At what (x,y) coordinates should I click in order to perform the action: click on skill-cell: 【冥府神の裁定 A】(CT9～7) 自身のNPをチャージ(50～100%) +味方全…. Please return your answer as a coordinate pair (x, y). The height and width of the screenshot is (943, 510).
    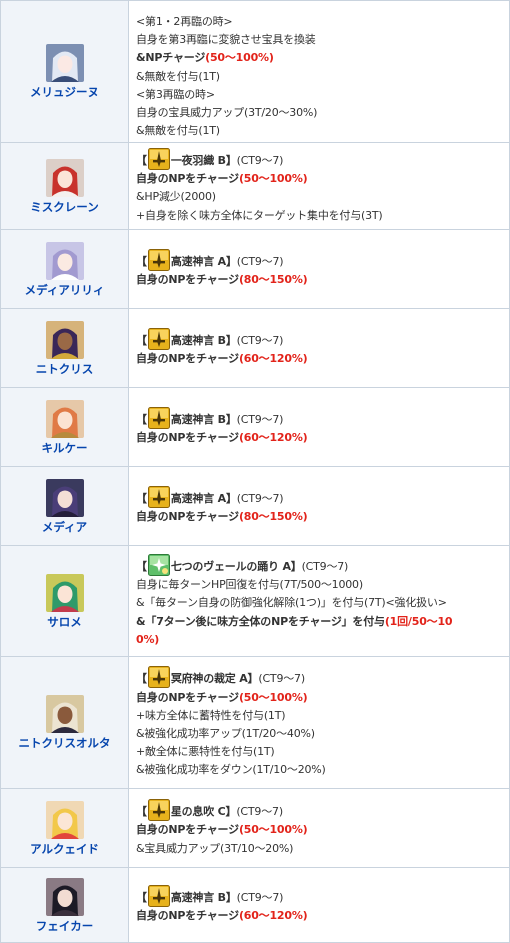
    Looking at the image, I should click on (319, 723).